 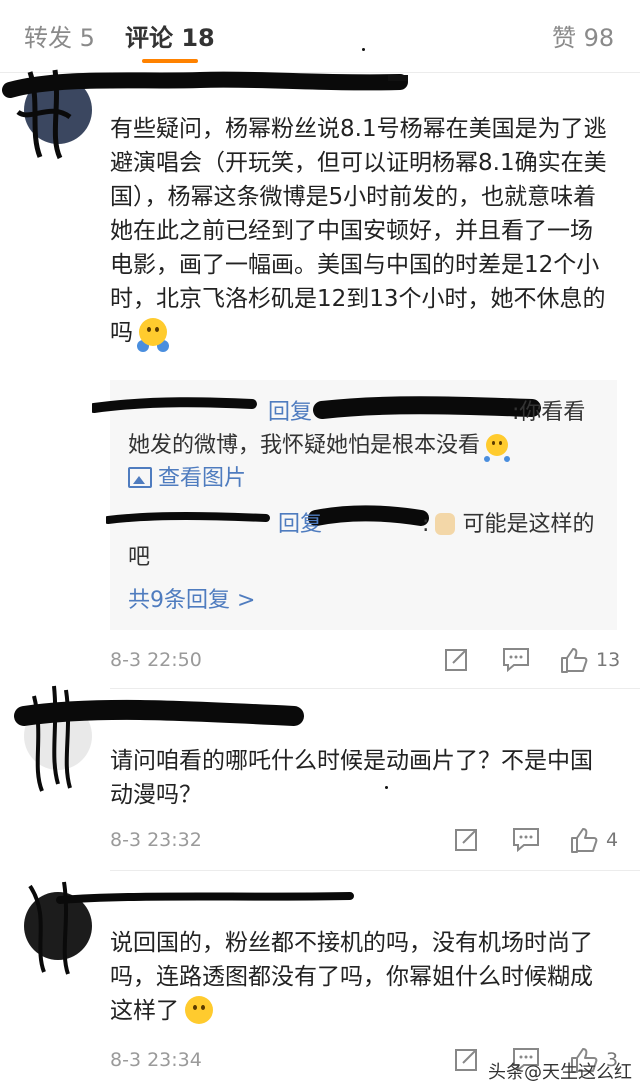 I want to click on tab-reposts: 转发 5, so click(x=59, y=35).